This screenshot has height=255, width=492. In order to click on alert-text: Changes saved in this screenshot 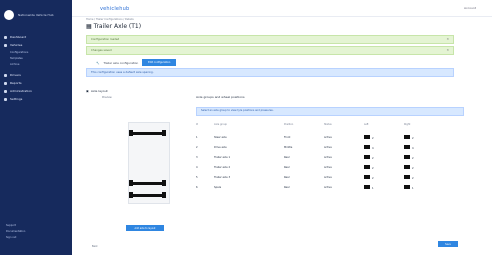, I will do `click(101, 50)`.